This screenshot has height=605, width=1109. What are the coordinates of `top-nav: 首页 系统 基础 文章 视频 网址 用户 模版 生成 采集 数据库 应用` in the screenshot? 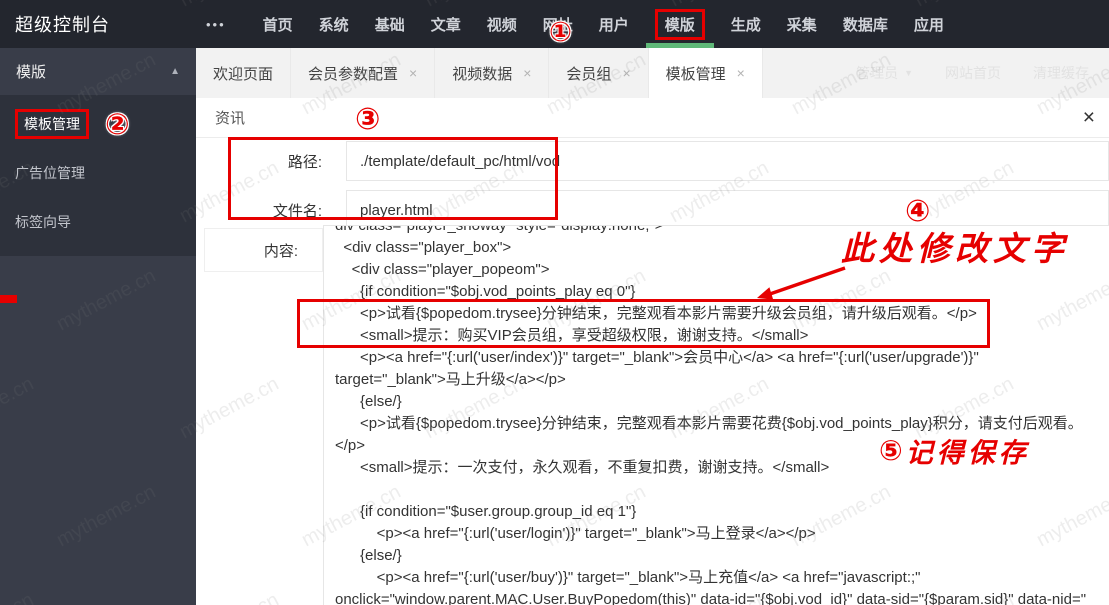 It's located at (603, 24).